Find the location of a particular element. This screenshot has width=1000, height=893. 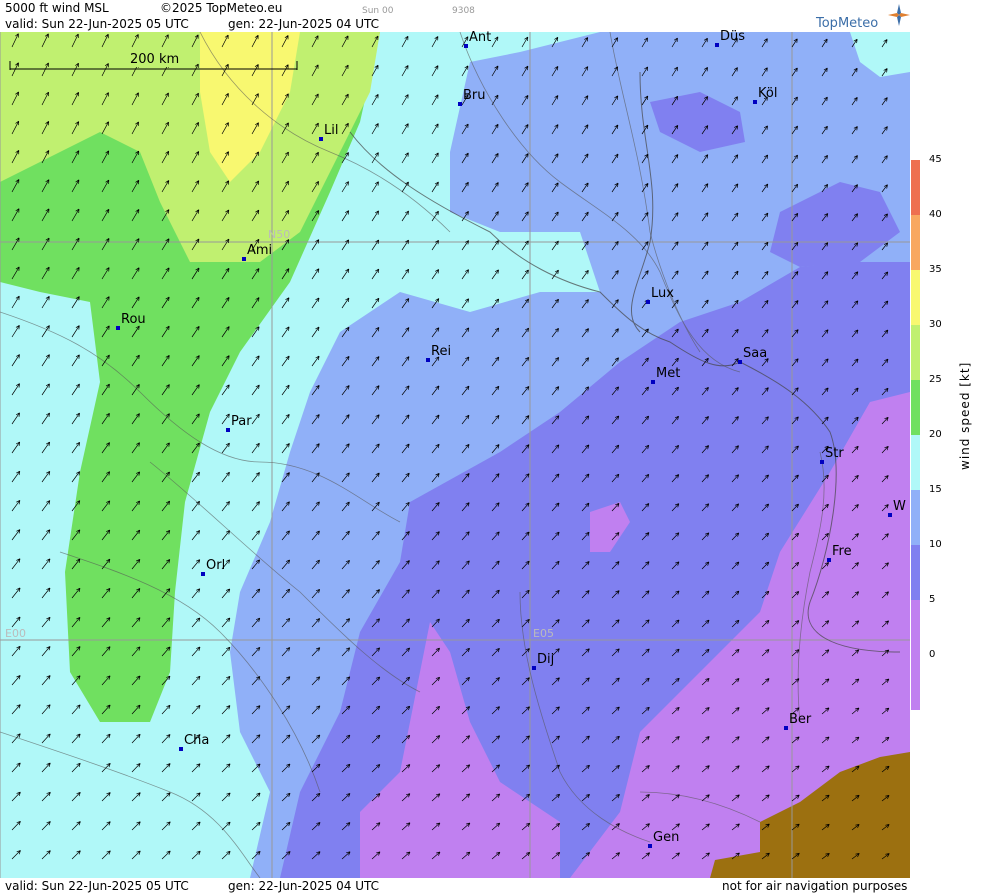

city-label: Fre is located at coordinates (842, 551).